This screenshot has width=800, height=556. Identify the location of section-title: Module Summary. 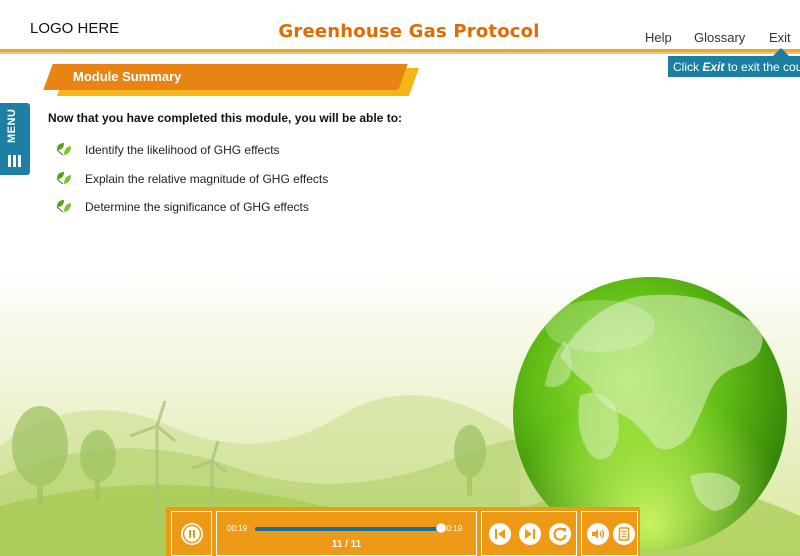
(127, 76).